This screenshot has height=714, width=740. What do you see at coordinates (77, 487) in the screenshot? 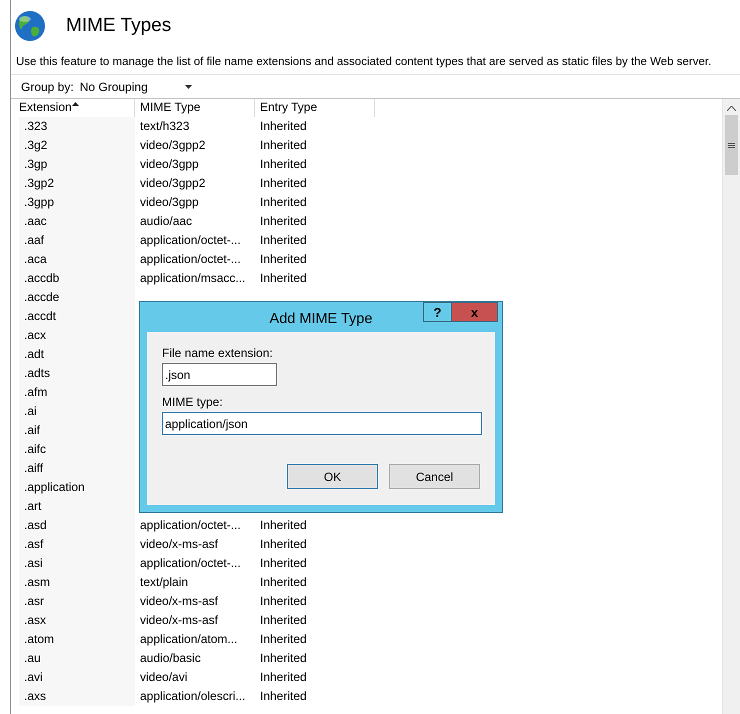
I see `table-cell: .application` at bounding box center [77, 487].